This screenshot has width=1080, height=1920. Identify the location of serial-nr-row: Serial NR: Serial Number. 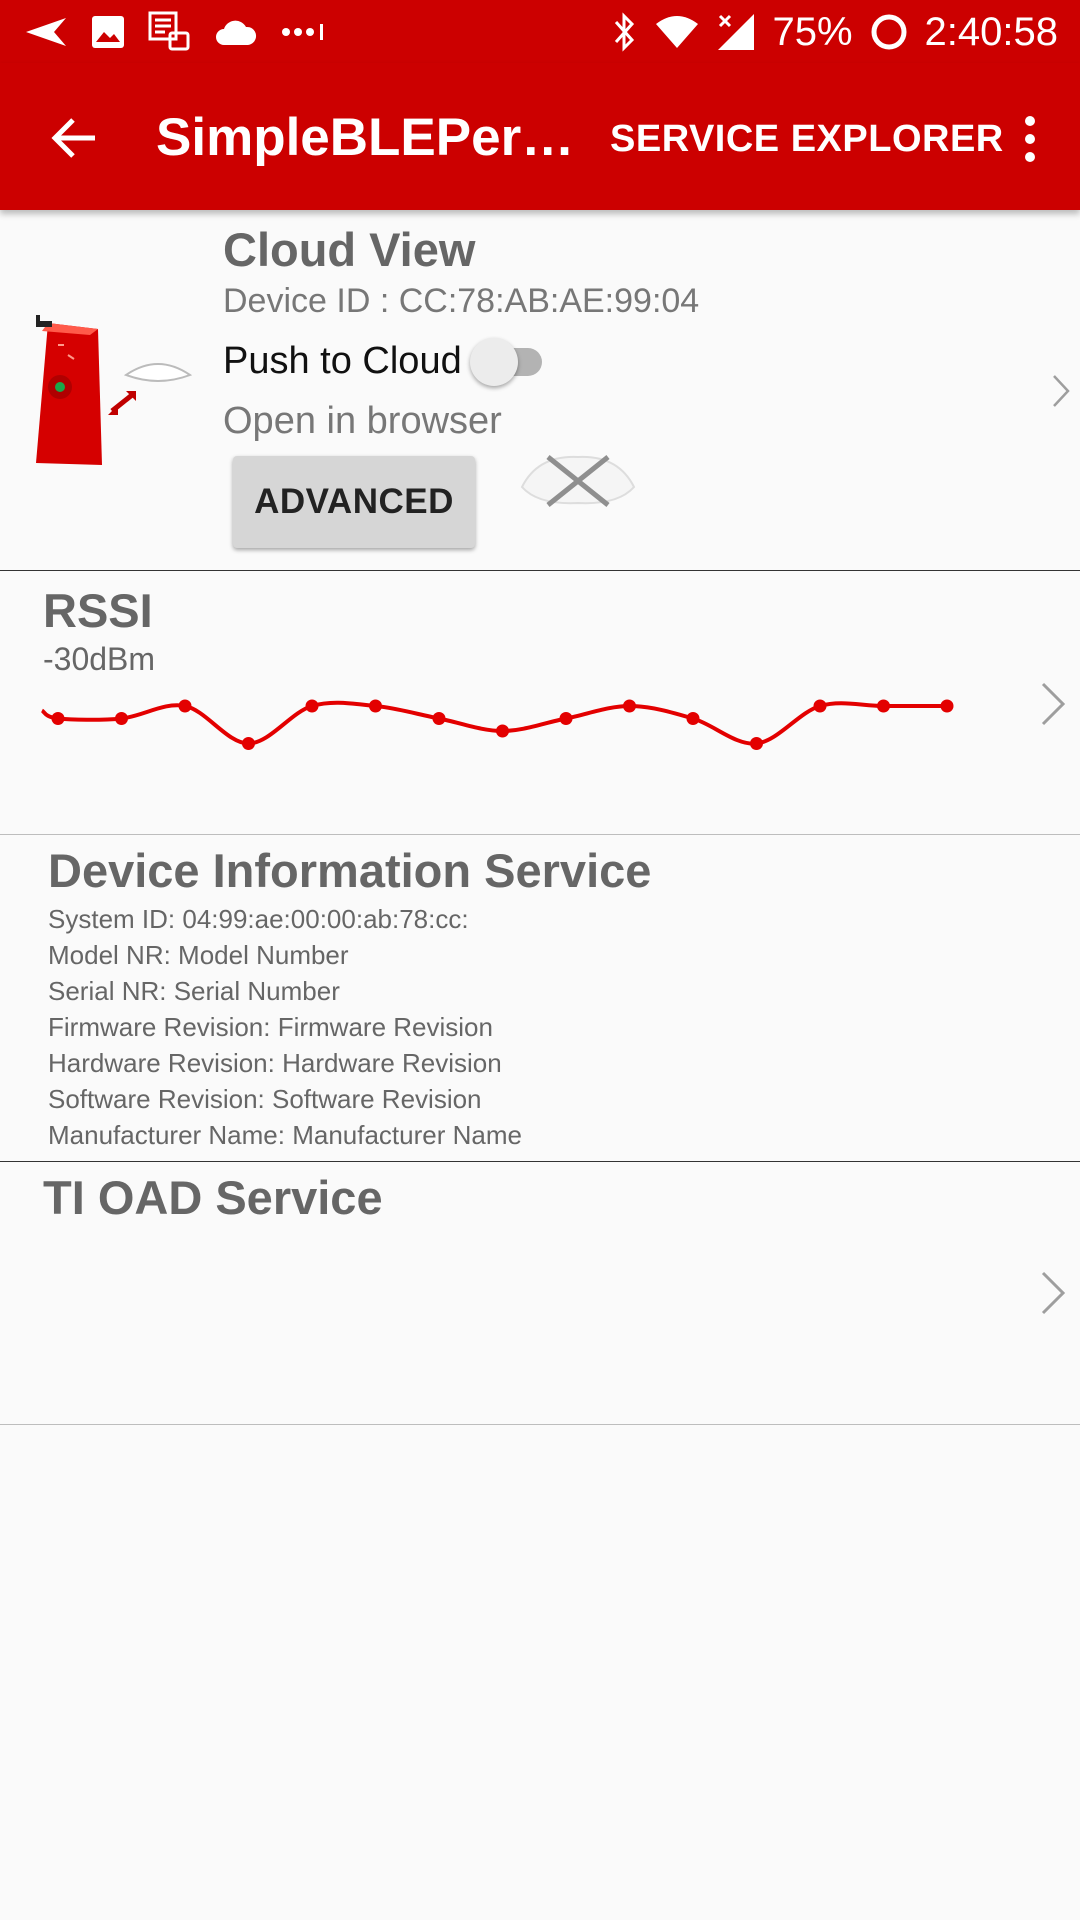
(194, 991).